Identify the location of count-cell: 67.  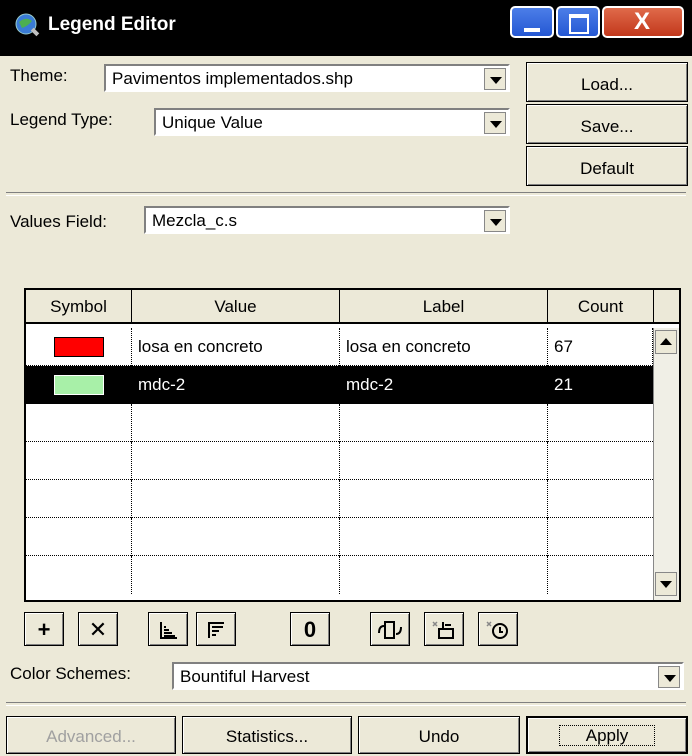
(600, 347).